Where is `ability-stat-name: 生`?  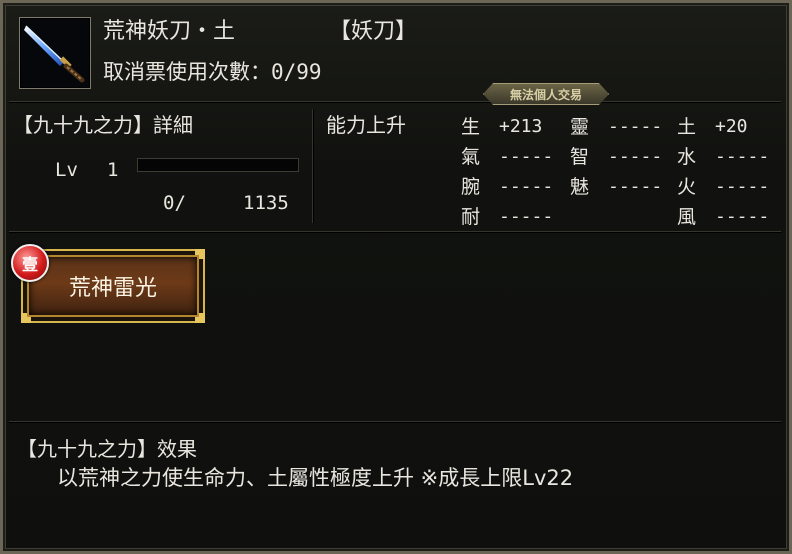 ability-stat-name: 生 is located at coordinates (471, 127).